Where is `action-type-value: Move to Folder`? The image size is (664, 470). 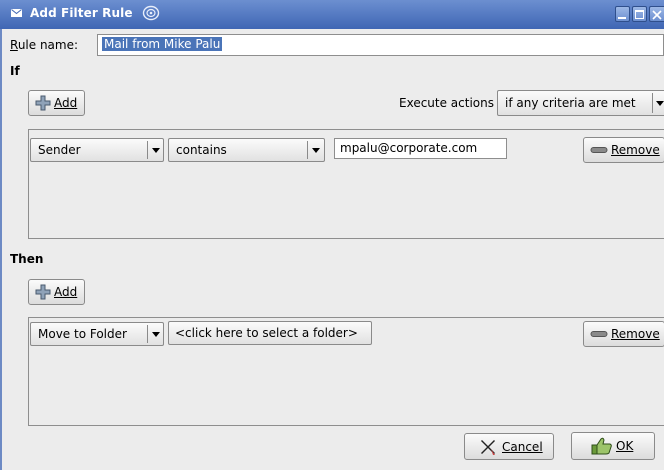
action-type-value: Move to Folder is located at coordinates (82, 334).